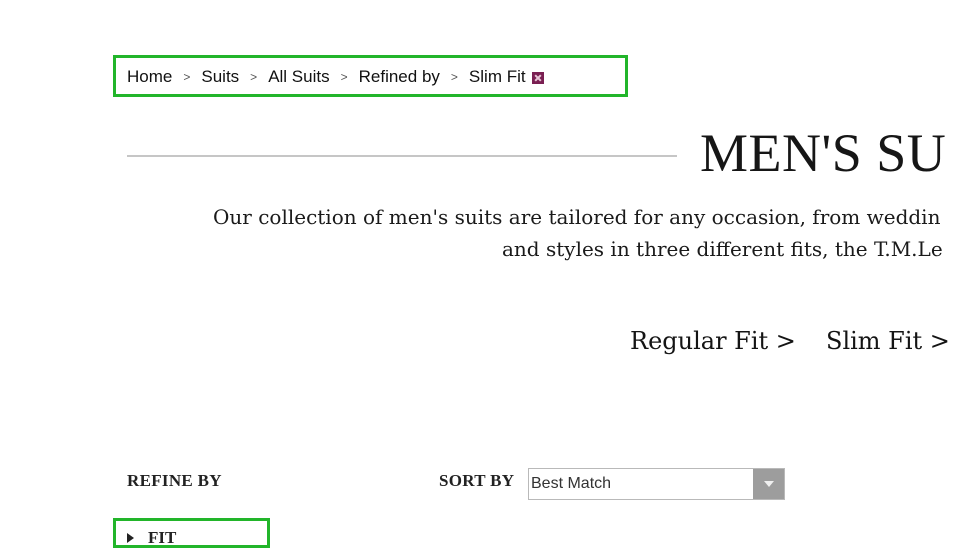 This screenshot has height=548, width=960. Describe the element at coordinates (497, 76) in the screenshot. I see `breadcrumb-slim-fit: Slim Fit` at that location.